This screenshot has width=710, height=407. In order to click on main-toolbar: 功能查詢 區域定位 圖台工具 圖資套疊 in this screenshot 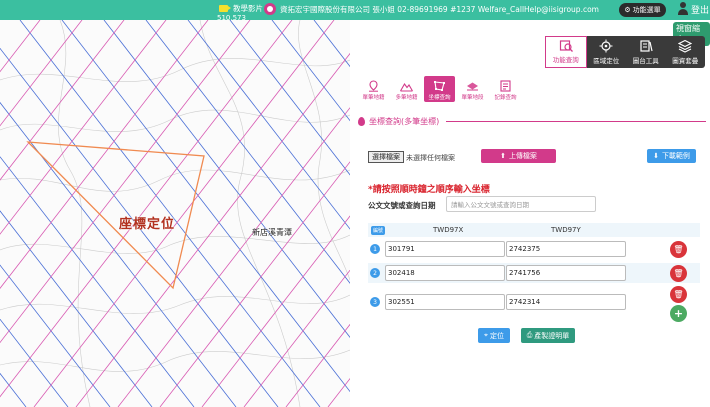, I will do `click(625, 52)`.